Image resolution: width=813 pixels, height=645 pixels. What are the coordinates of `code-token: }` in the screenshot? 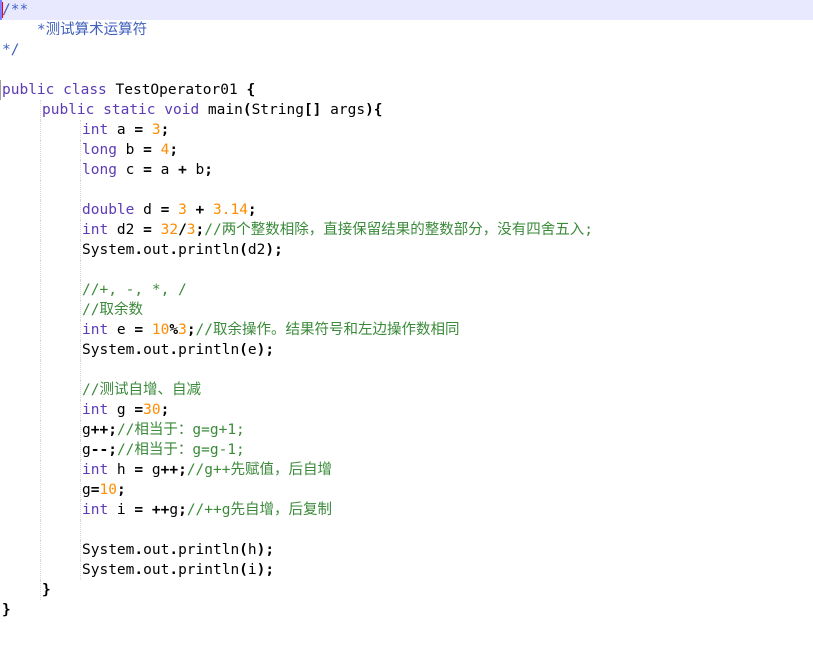 It's located at (46, 590).